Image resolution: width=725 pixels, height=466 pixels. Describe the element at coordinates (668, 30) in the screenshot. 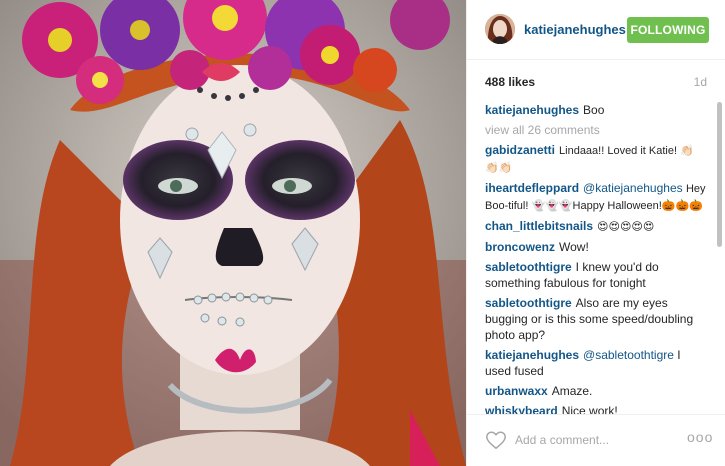

I see `following-button: FOLLOWING` at that location.